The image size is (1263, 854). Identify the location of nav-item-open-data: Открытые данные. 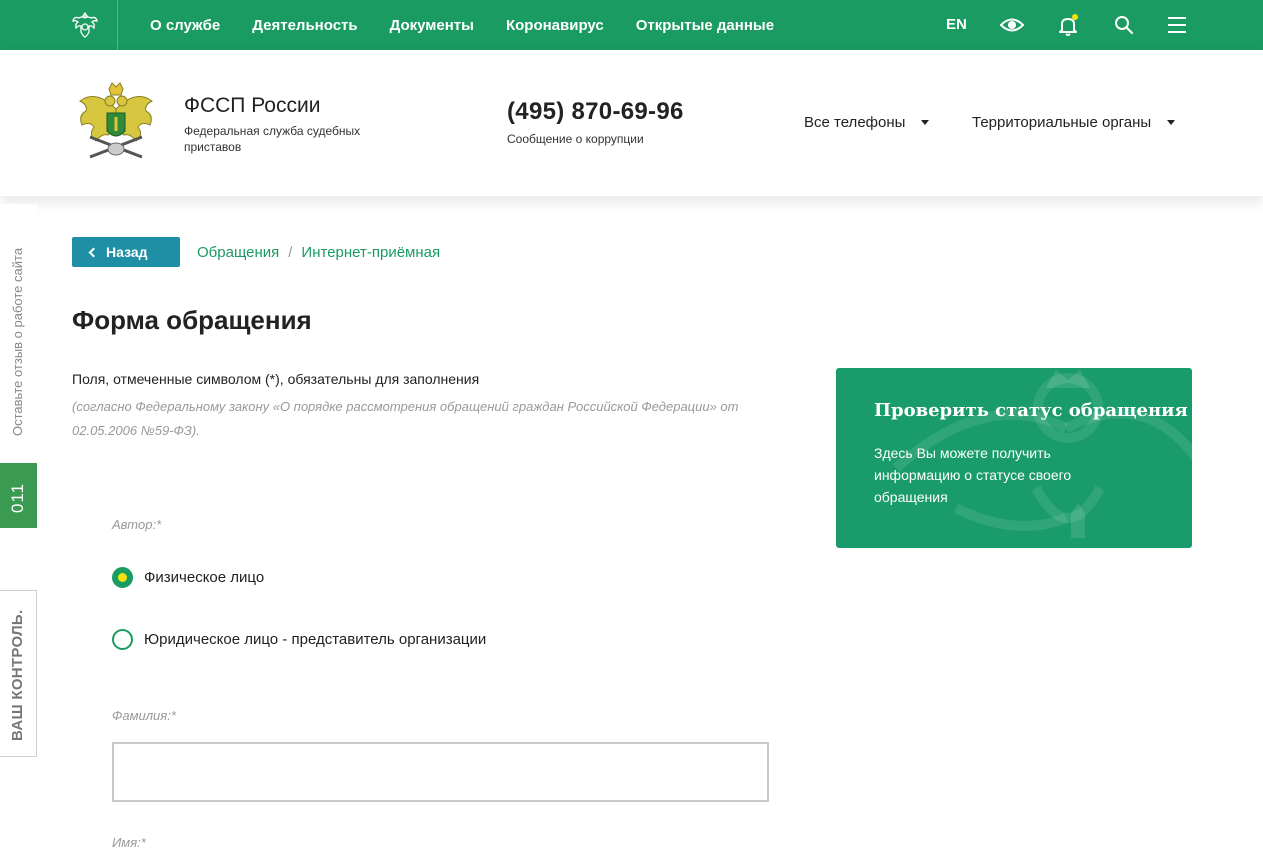
(705, 25).